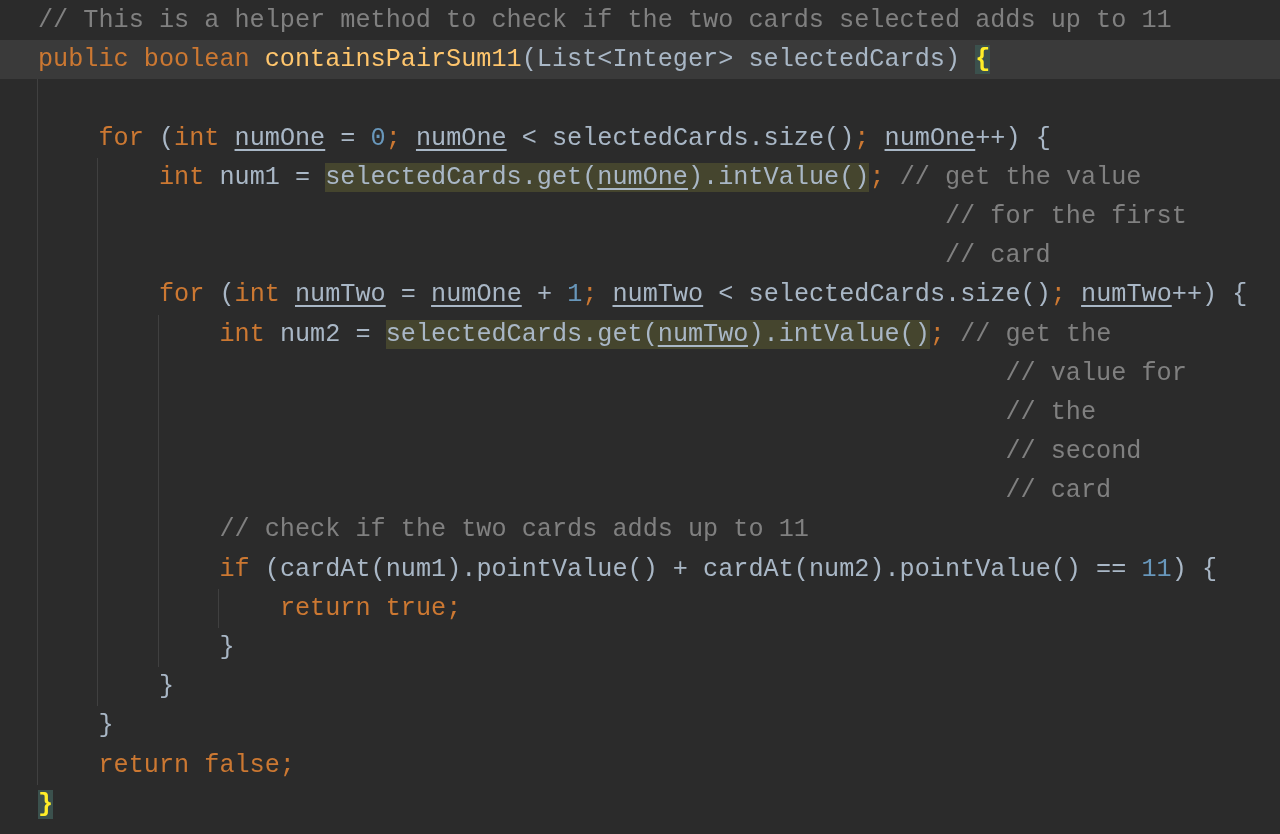 This screenshot has height=834, width=1280. Describe the element at coordinates (1065, 216) in the screenshot. I see `code-comment: // for the first` at that location.